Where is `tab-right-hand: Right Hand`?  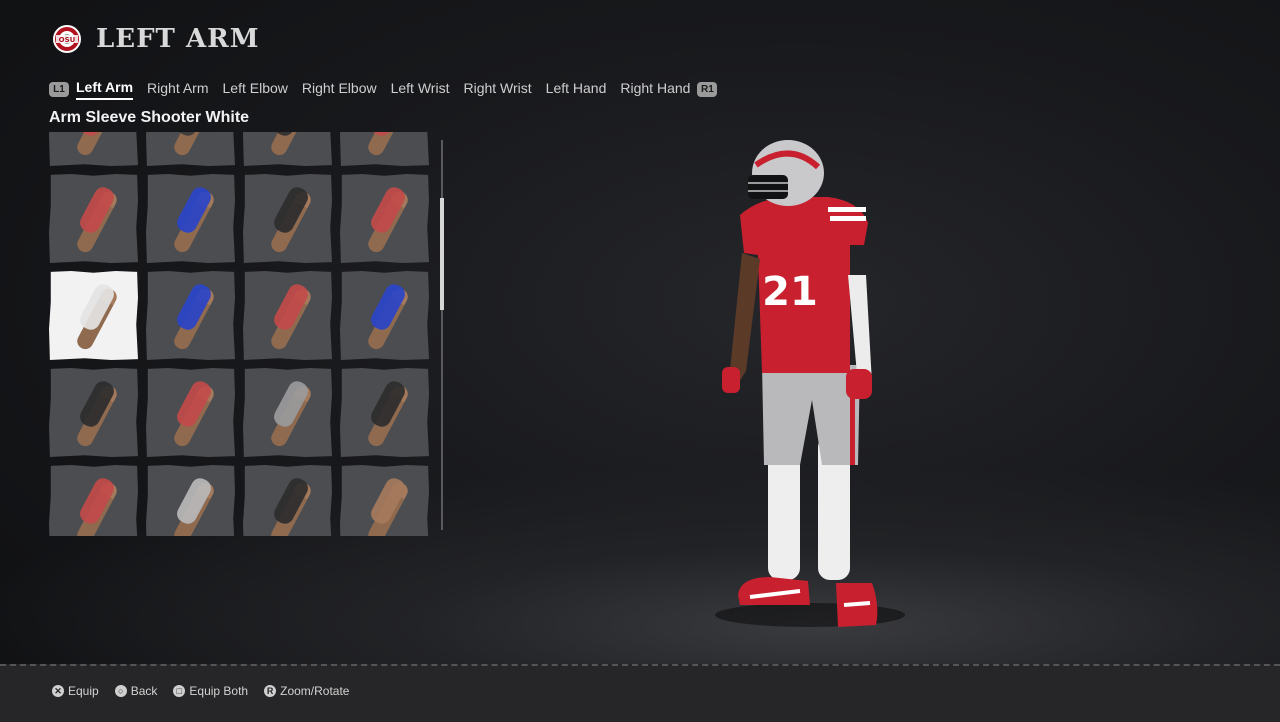 tab-right-hand: Right Hand is located at coordinates (655, 89).